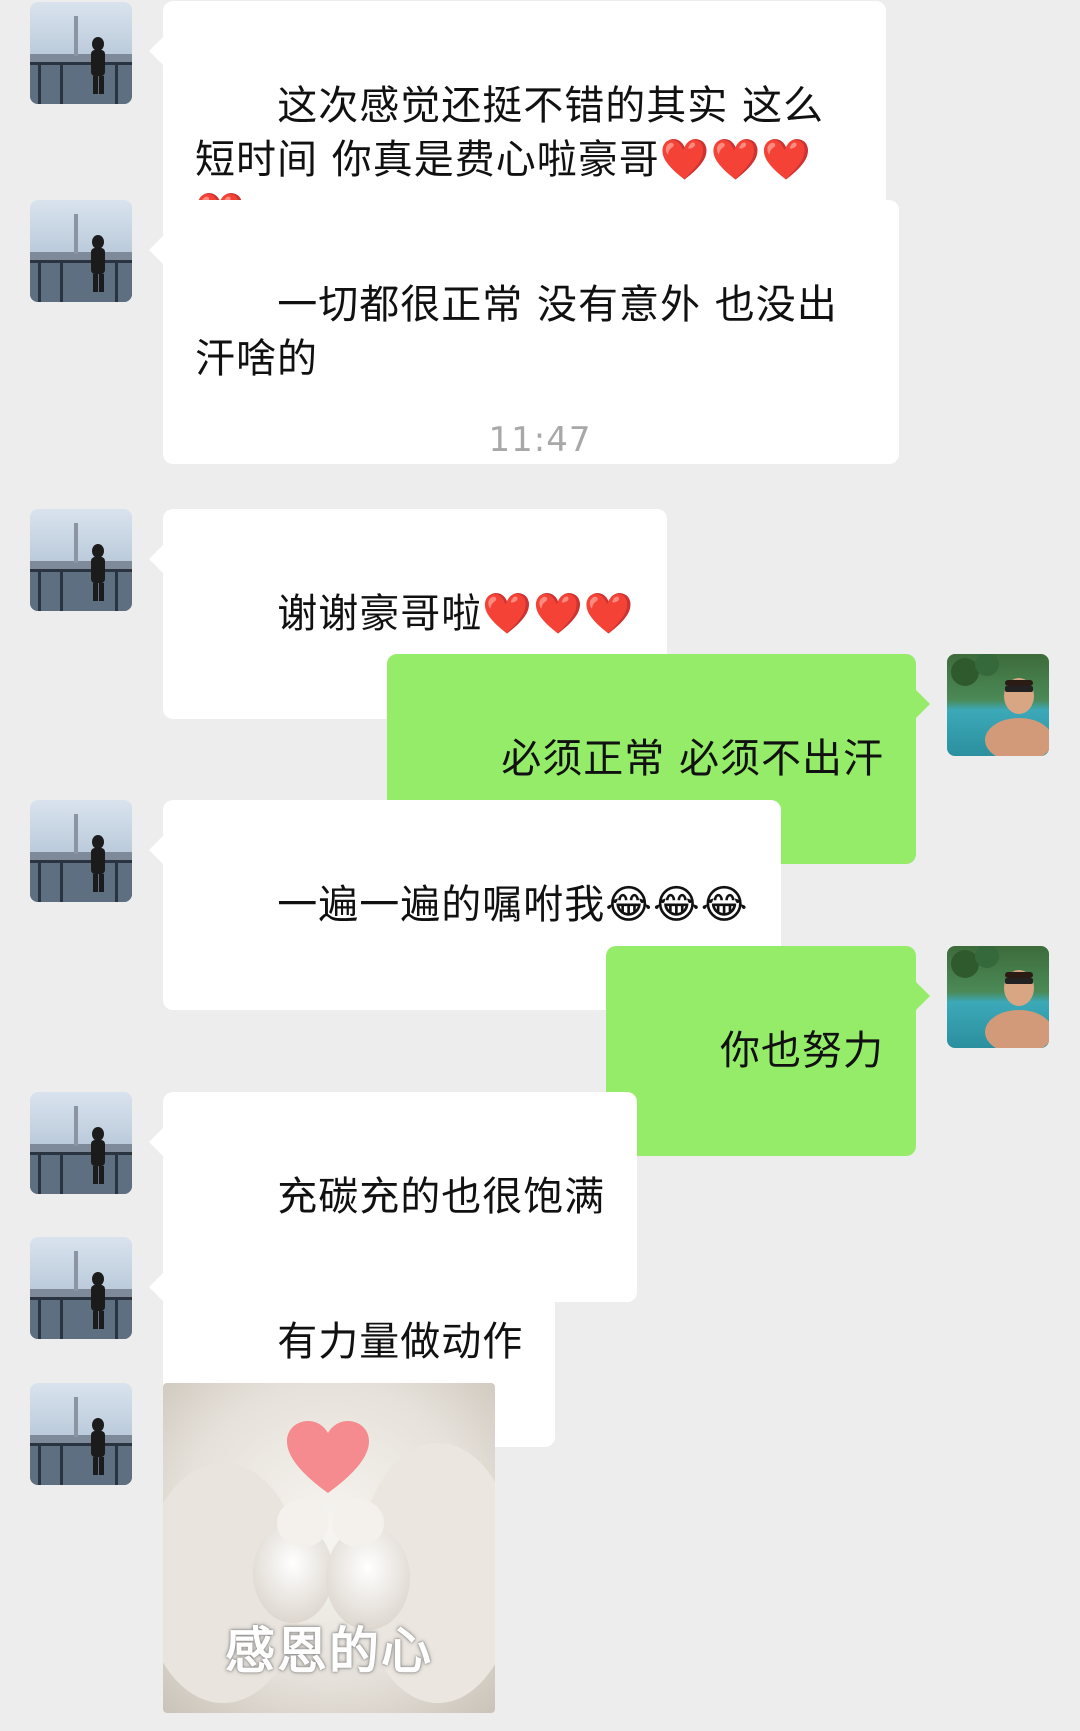 The image size is (1080, 1731). Describe the element at coordinates (802, 1051) in the screenshot. I see `message-text: 你也努力` at that location.